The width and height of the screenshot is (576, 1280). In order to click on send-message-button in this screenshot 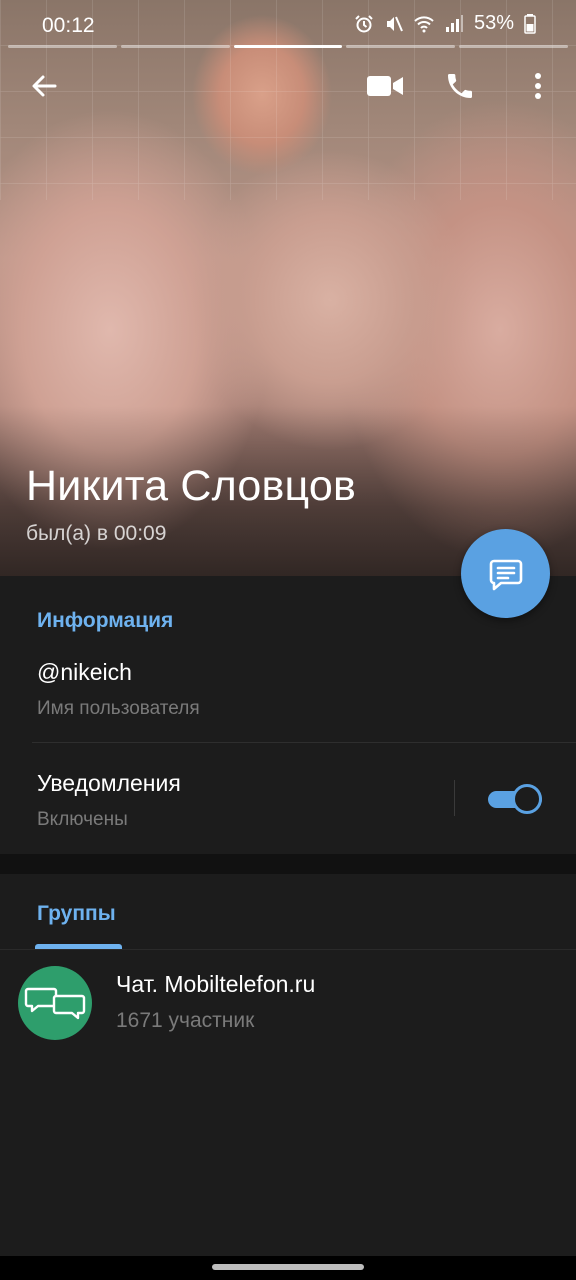, I will do `click(505, 573)`.